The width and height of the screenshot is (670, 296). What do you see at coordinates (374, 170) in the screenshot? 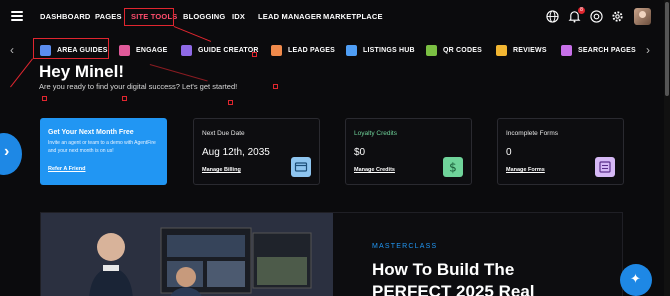
I see `manage-credits-link: Manage Credits` at bounding box center [374, 170].